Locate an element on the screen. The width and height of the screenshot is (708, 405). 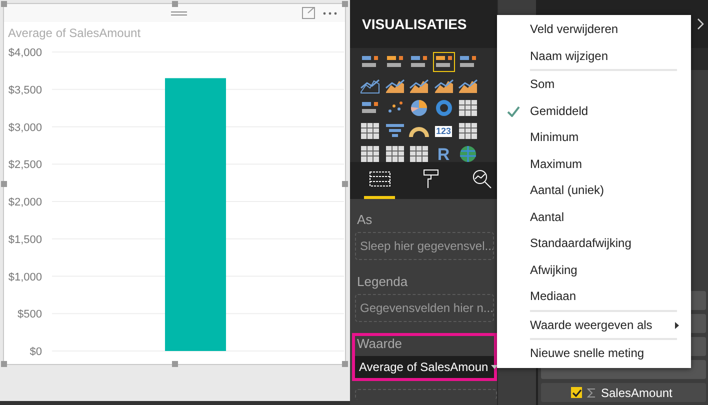
checkbox is located at coordinates (576, 392).